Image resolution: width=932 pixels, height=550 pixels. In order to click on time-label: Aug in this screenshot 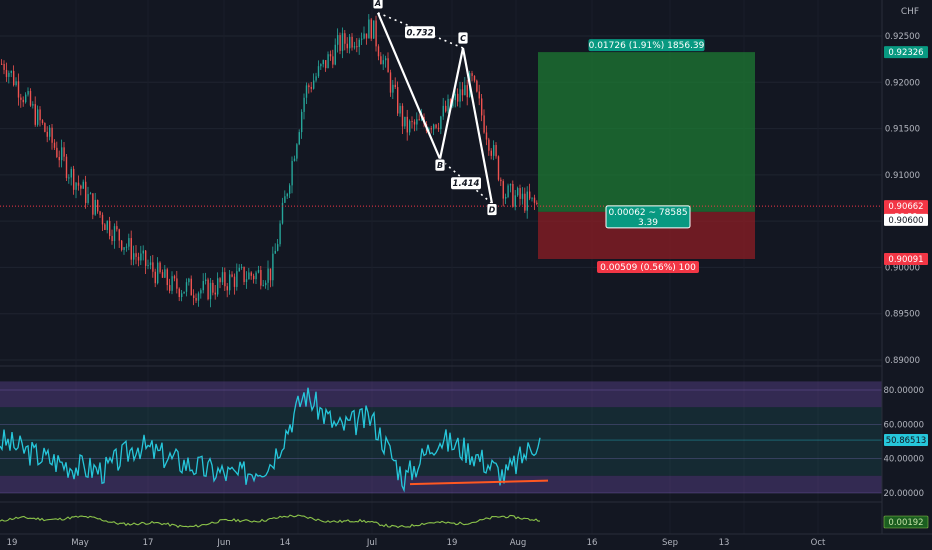, I will do `click(518, 543)`.